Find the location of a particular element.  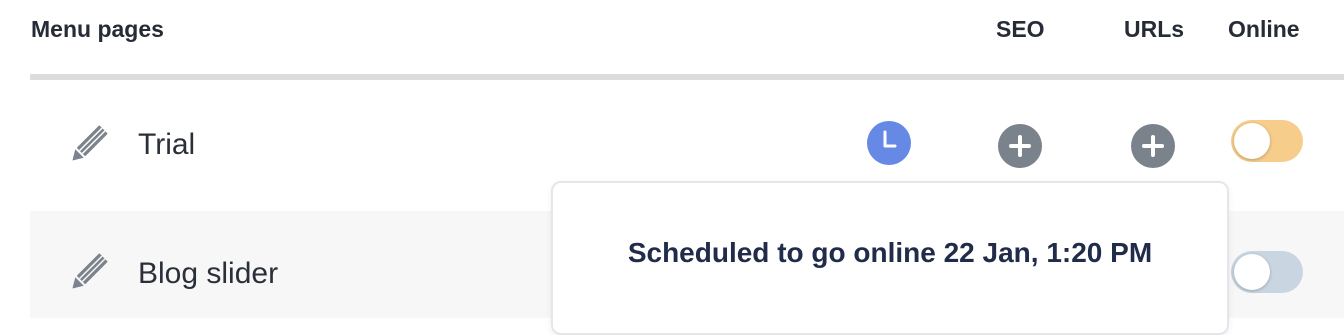

tooltip-text: Scheduled to go online 22 Jan, 1:20 PM is located at coordinates (890, 252).